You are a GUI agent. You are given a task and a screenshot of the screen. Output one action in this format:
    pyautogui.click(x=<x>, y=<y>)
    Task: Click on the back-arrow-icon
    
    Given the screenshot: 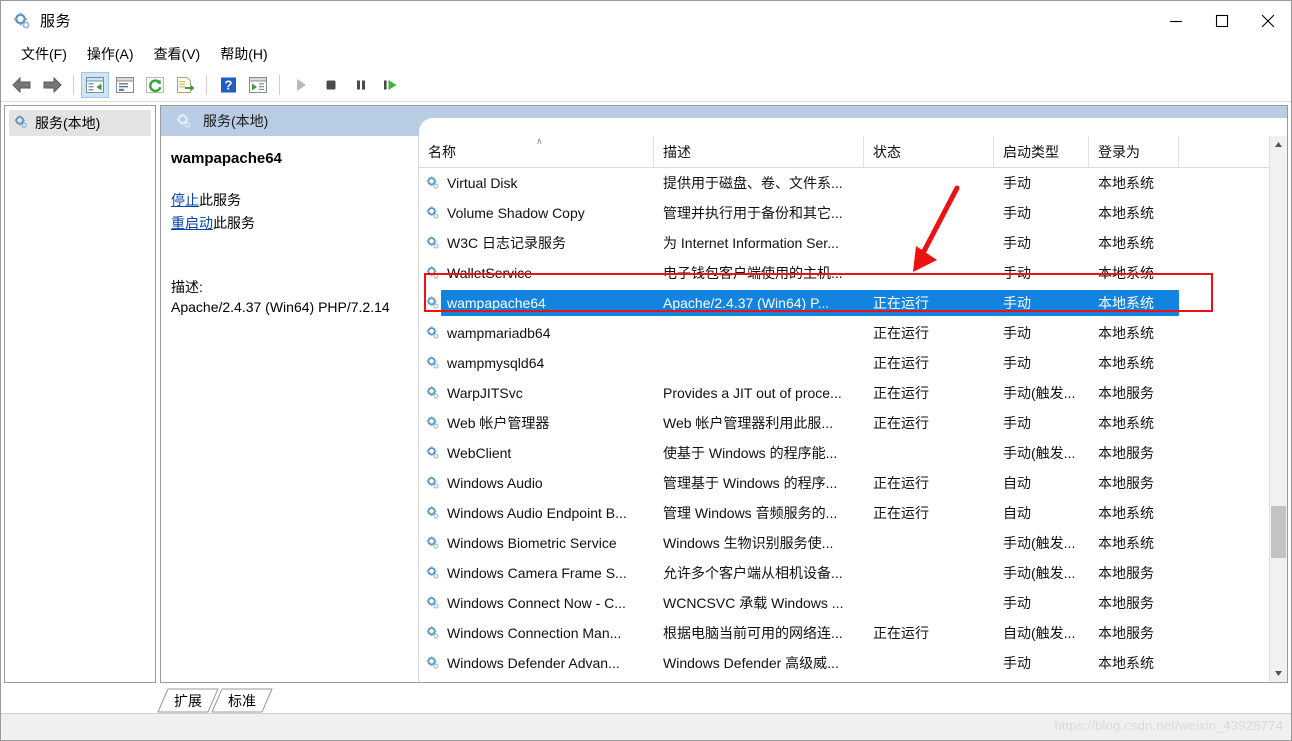 What is the action you would take?
    pyautogui.click(x=22, y=85)
    